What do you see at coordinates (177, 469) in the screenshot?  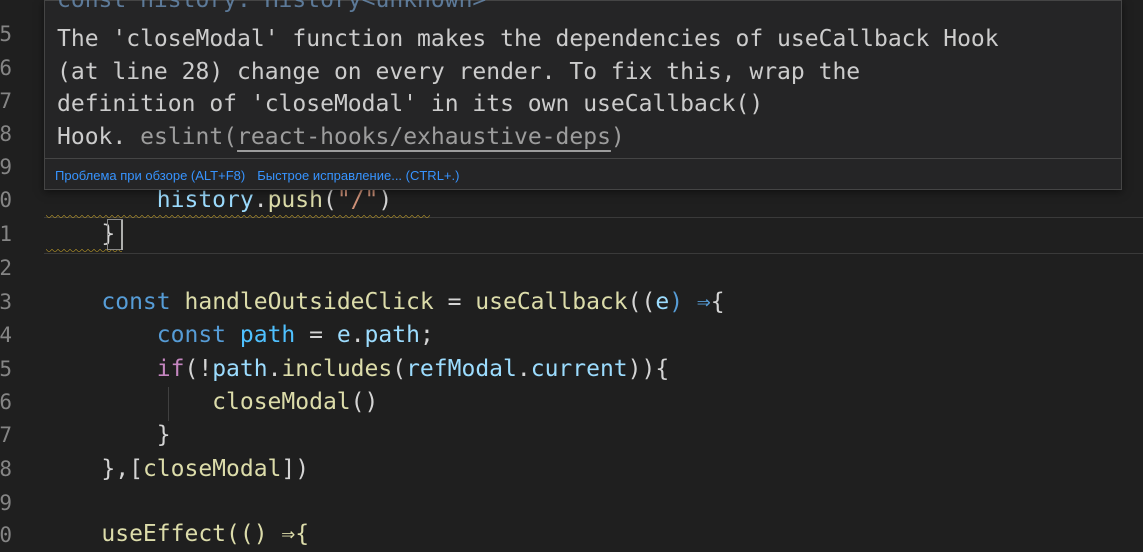 I see `code-line: },[closeModal])` at bounding box center [177, 469].